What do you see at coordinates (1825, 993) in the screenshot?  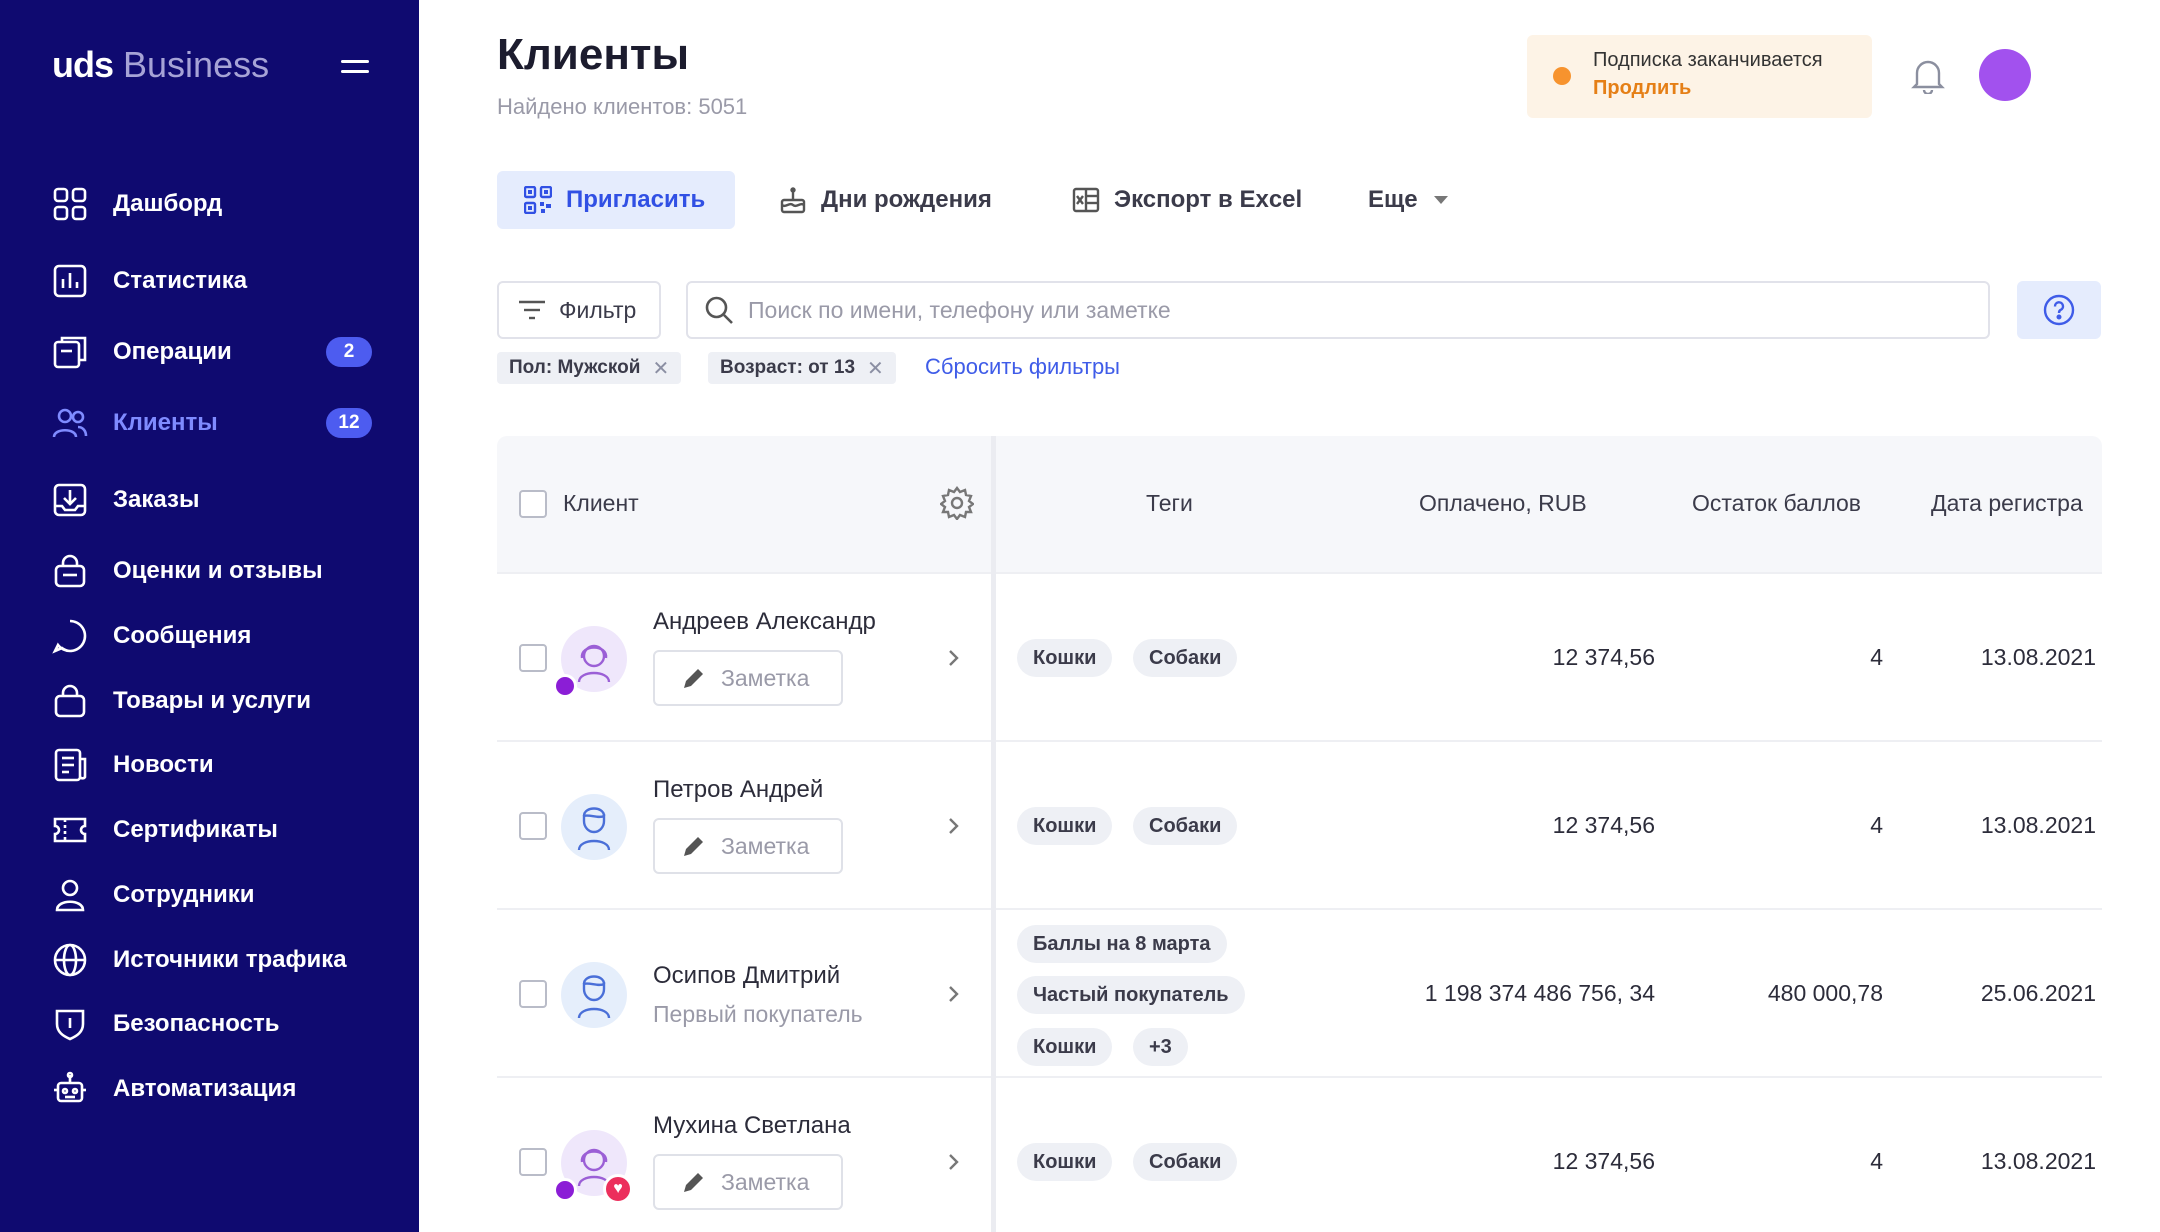 I see `points-balance: 480 000,78` at bounding box center [1825, 993].